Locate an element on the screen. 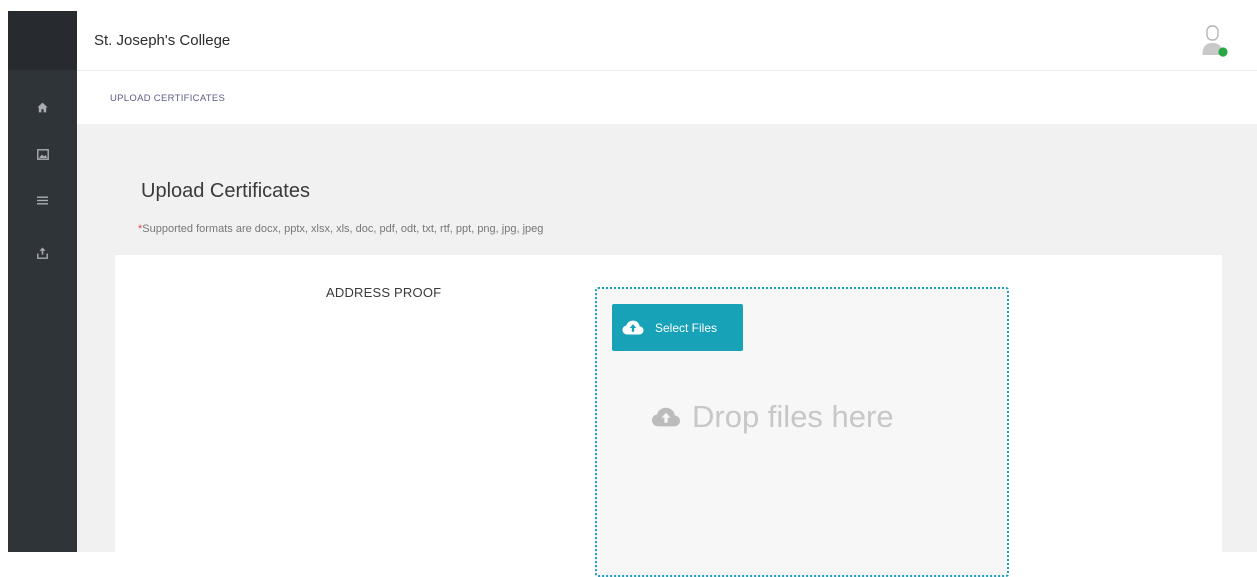 This screenshot has width=1257, height=577. drop-hint: Drop files here is located at coordinates (772, 417).